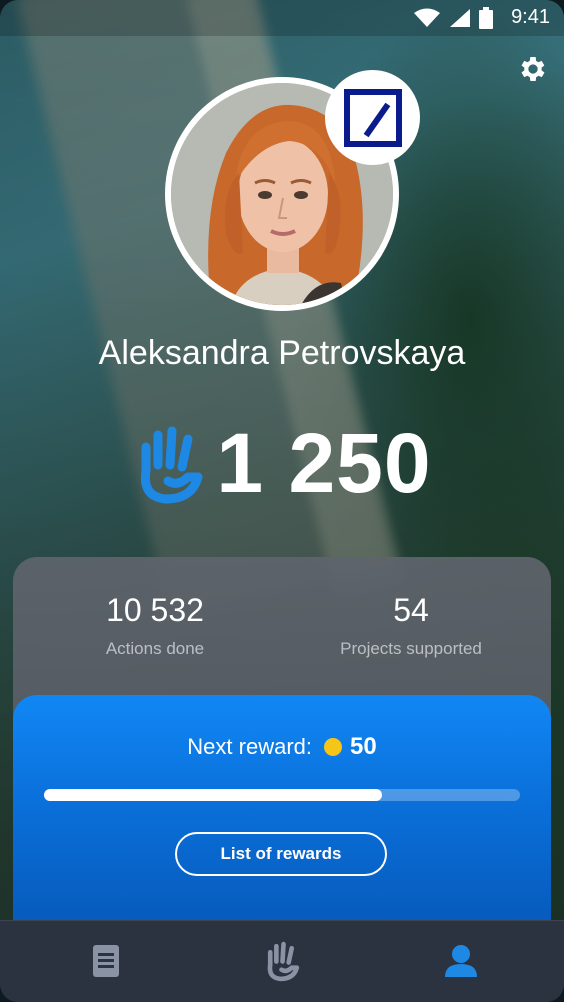  What do you see at coordinates (155, 648) in the screenshot?
I see `actions-label: Actions done` at bounding box center [155, 648].